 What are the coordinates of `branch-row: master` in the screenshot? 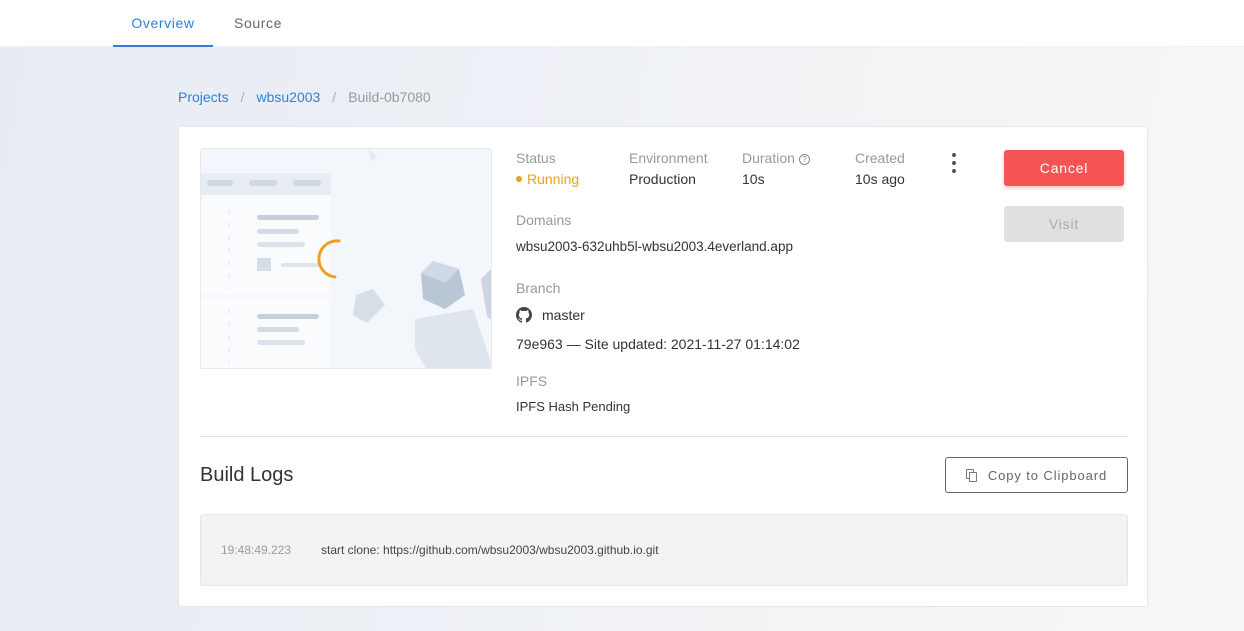 It's located at (550, 315).